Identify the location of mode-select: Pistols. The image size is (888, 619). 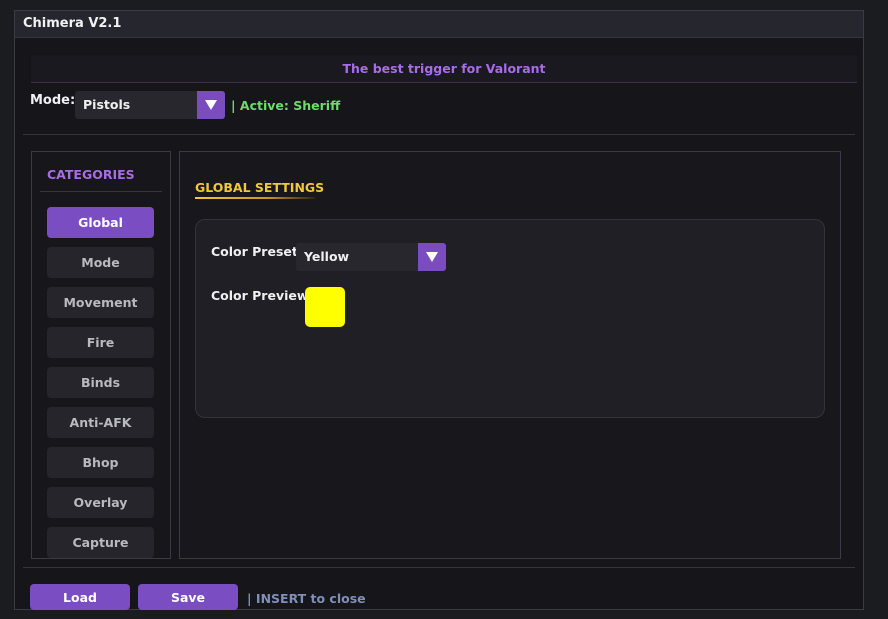
(150, 105).